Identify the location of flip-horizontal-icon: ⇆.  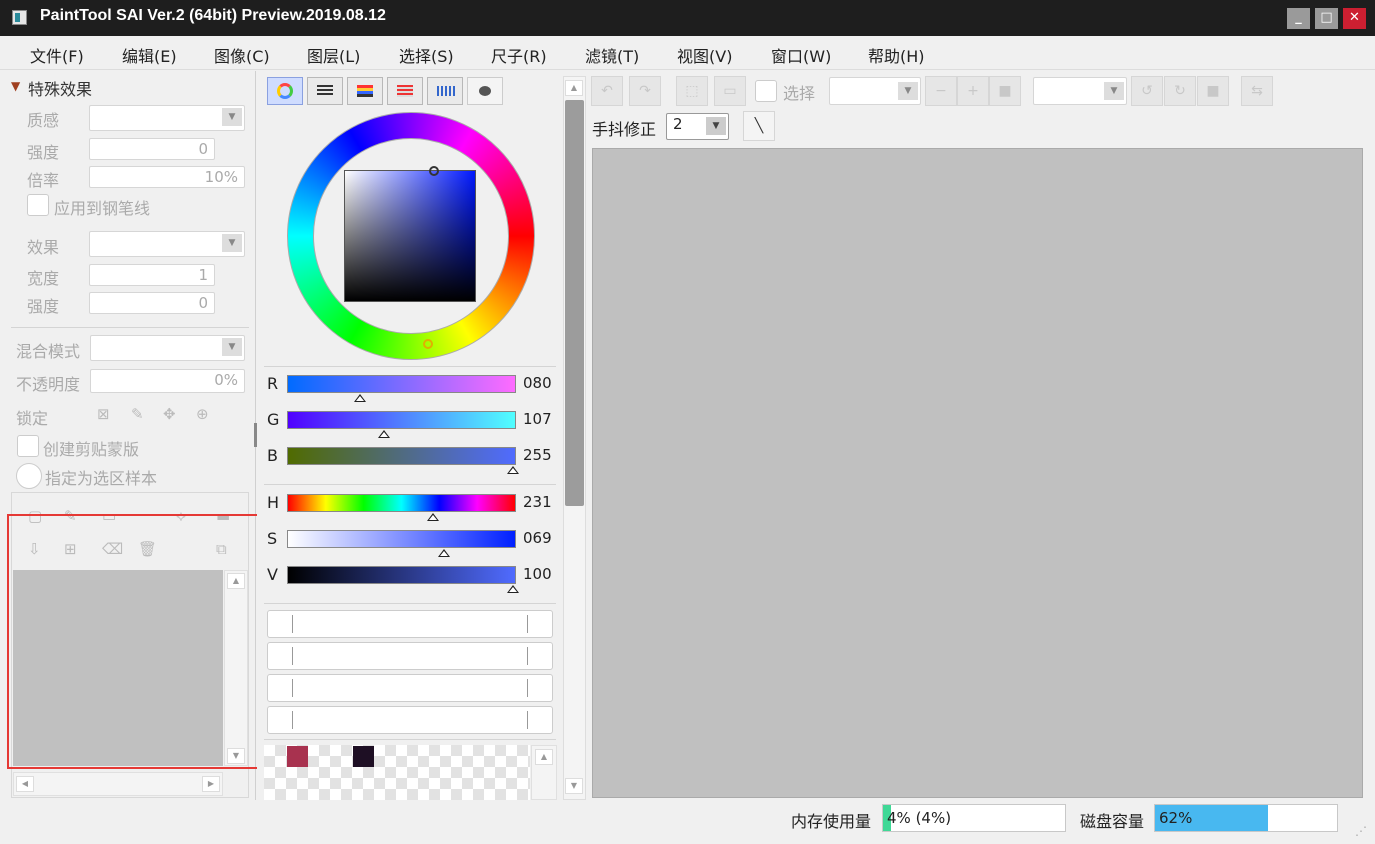
(1257, 91).